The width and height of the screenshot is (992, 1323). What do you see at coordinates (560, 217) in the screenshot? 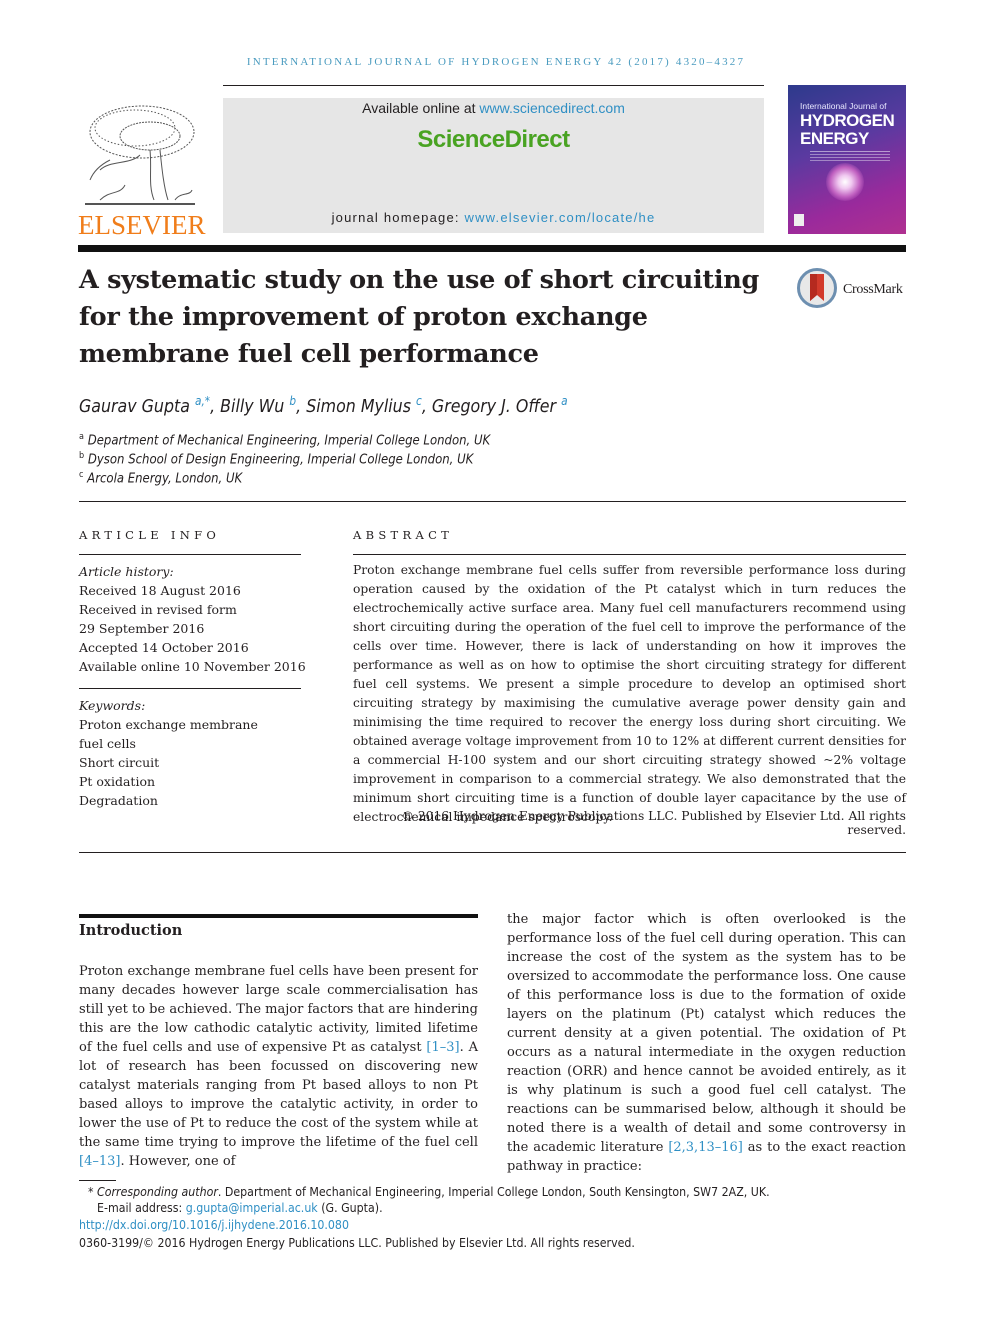
I see `journal-homepage-link: www.elsevier.com/locate/he` at bounding box center [560, 217].